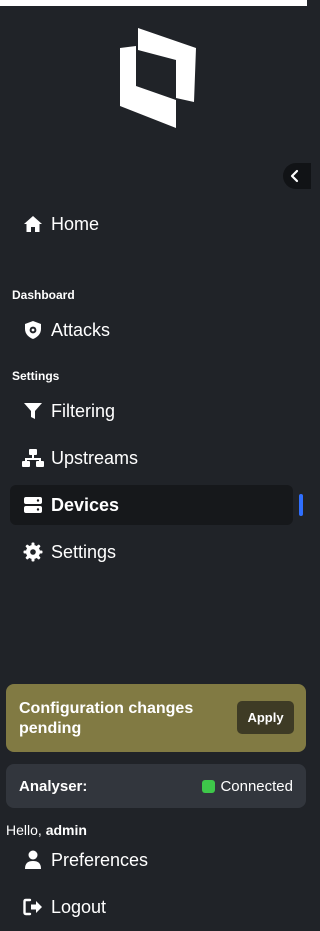  What do you see at coordinates (81, 329) in the screenshot?
I see `sidebar-item-label: Attacks` at bounding box center [81, 329].